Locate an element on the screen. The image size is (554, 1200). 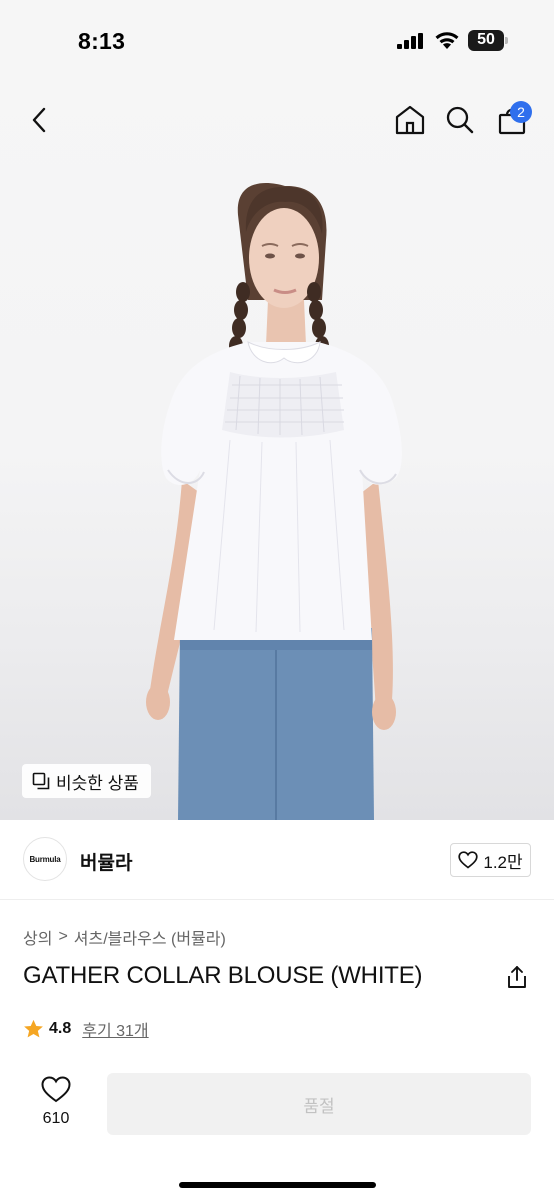
product-title: GATHER COLLAR BLOUSE (WHITE) is located at coordinates (223, 975).